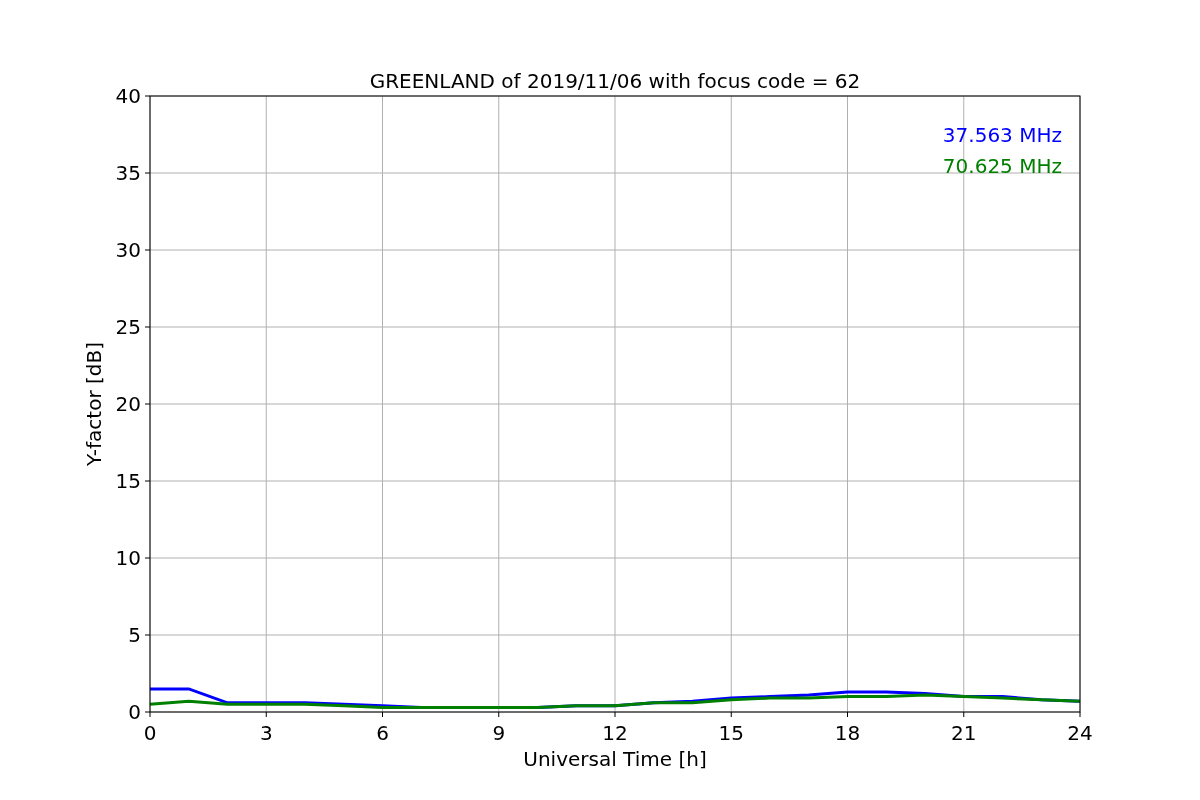 The width and height of the screenshot is (1200, 800). What do you see at coordinates (128, 327) in the screenshot?
I see `tick-label: 25` at bounding box center [128, 327].